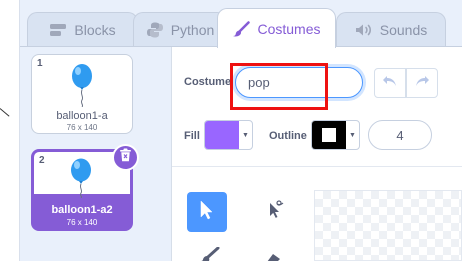  I want to click on undo-icon, so click(390, 83).